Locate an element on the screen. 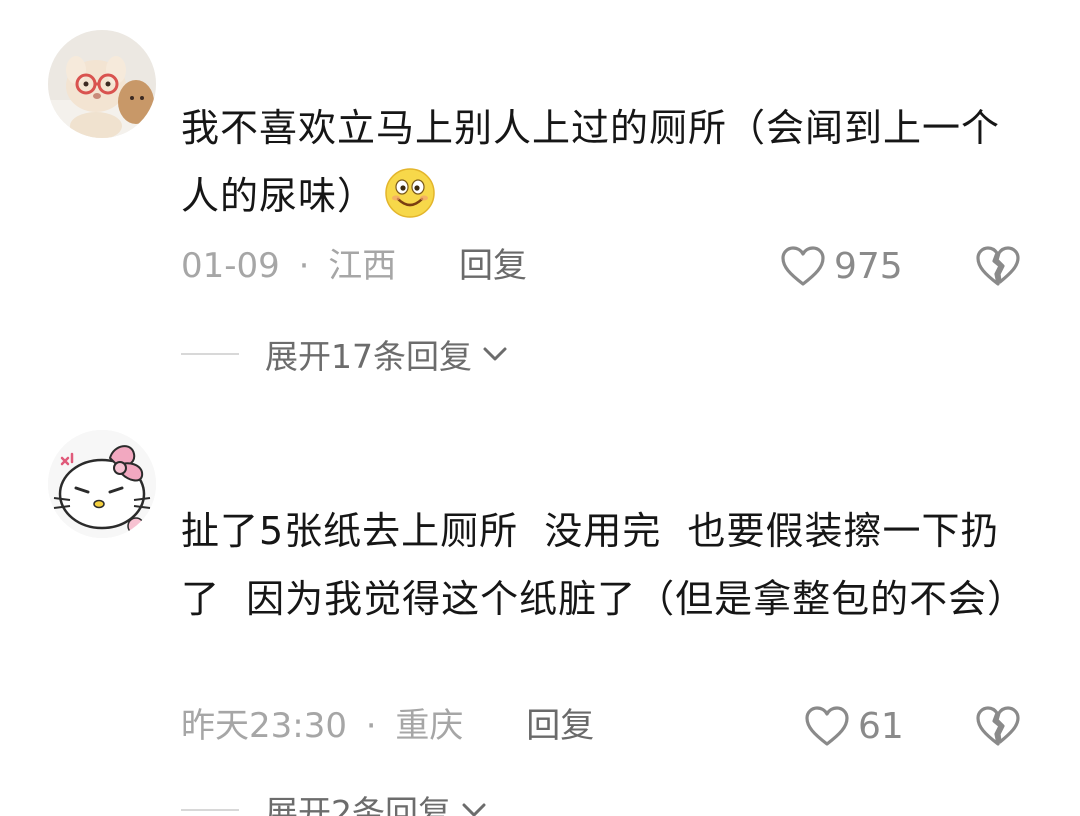  comment-meta: 01-09 · 江西 回复 is located at coordinates (354, 266).